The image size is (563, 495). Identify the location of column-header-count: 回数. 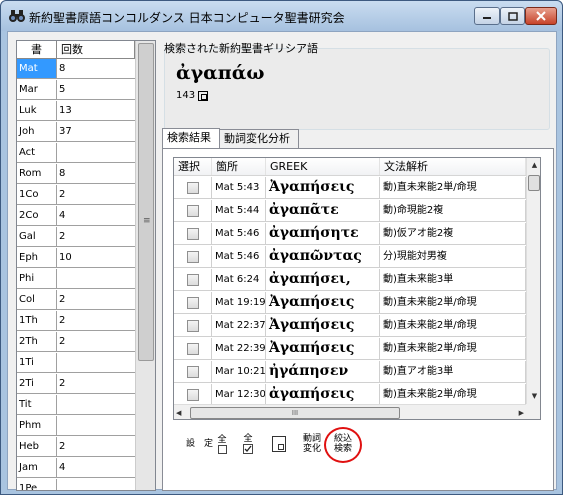
(96, 49).